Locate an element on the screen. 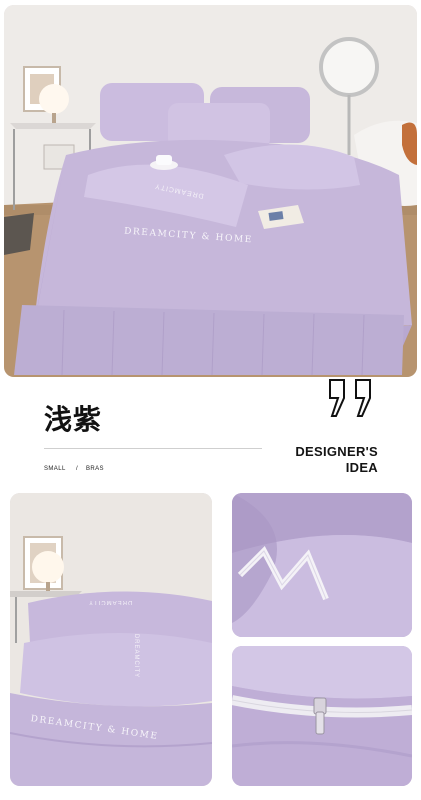  detail-pillow-embroidery-top: DREAMCITY is located at coordinates (110, 602).